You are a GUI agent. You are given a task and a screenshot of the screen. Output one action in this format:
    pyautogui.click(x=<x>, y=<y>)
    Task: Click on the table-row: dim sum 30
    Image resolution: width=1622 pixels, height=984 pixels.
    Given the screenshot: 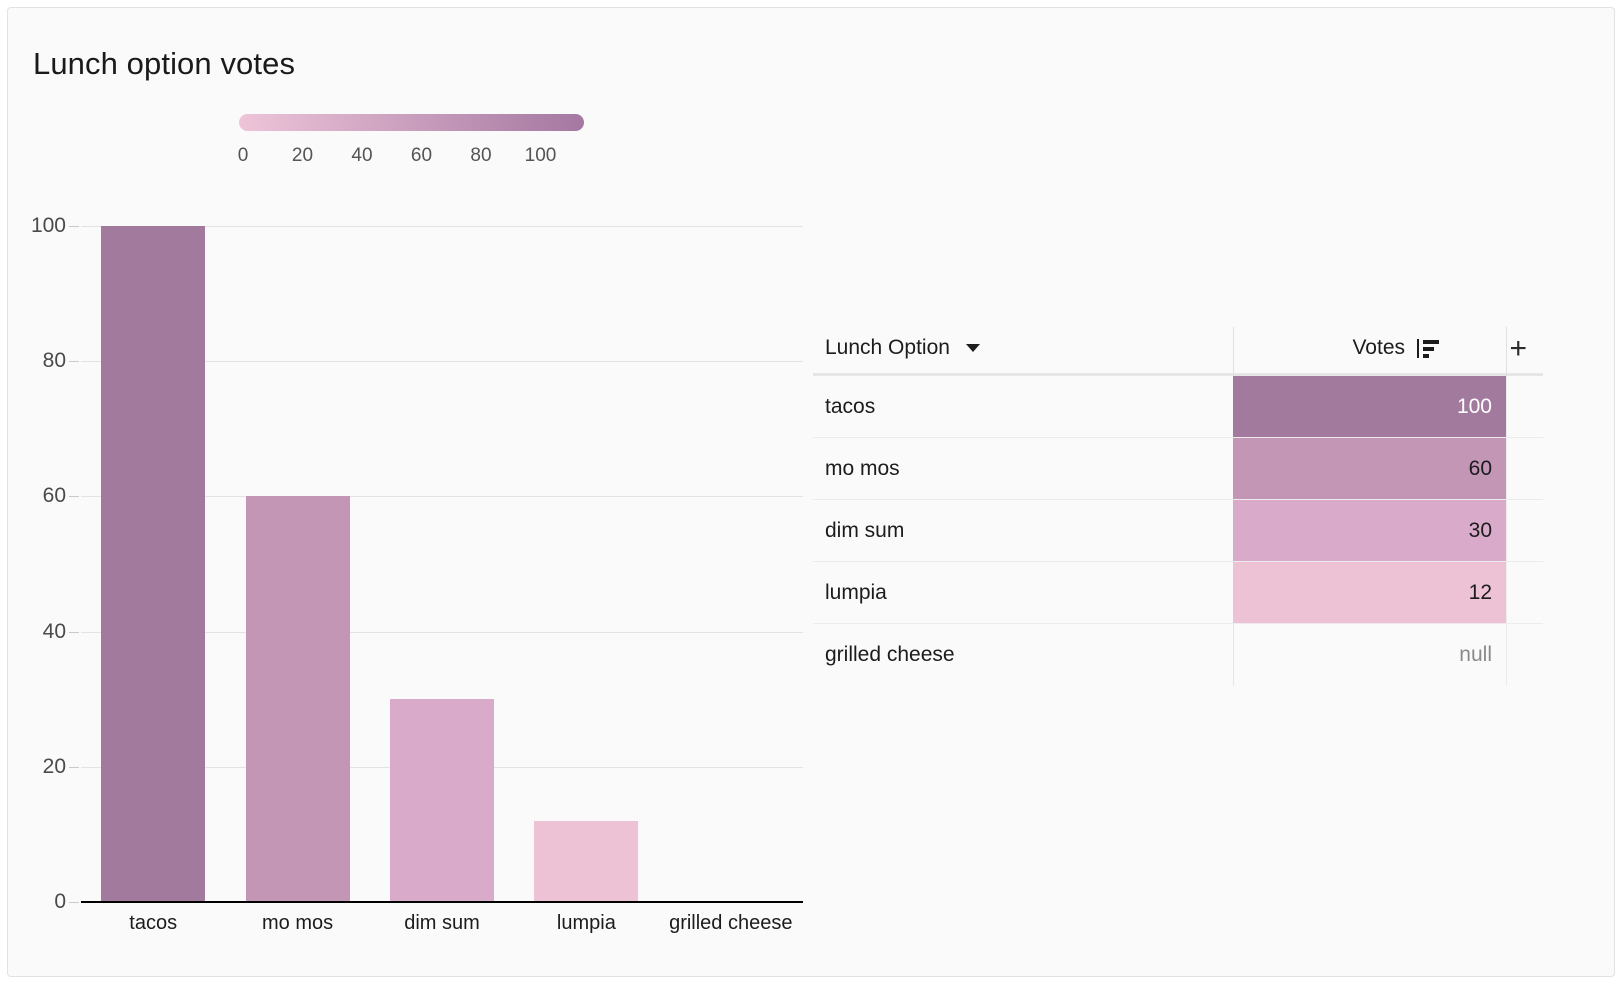 What is the action you would take?
    pyautogui.click(x=1178, y=531)
    